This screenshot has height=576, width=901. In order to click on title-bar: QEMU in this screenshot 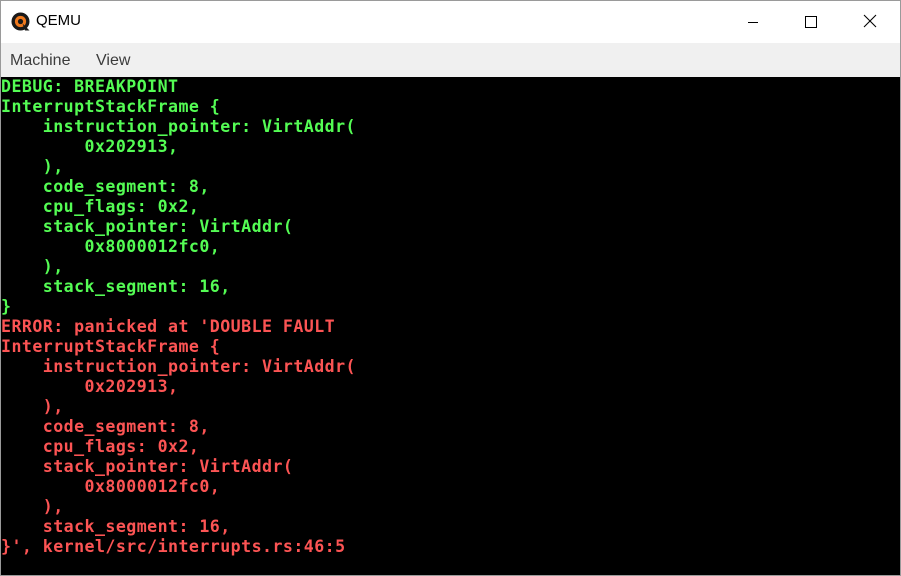, I will do `click(450, 22)`.